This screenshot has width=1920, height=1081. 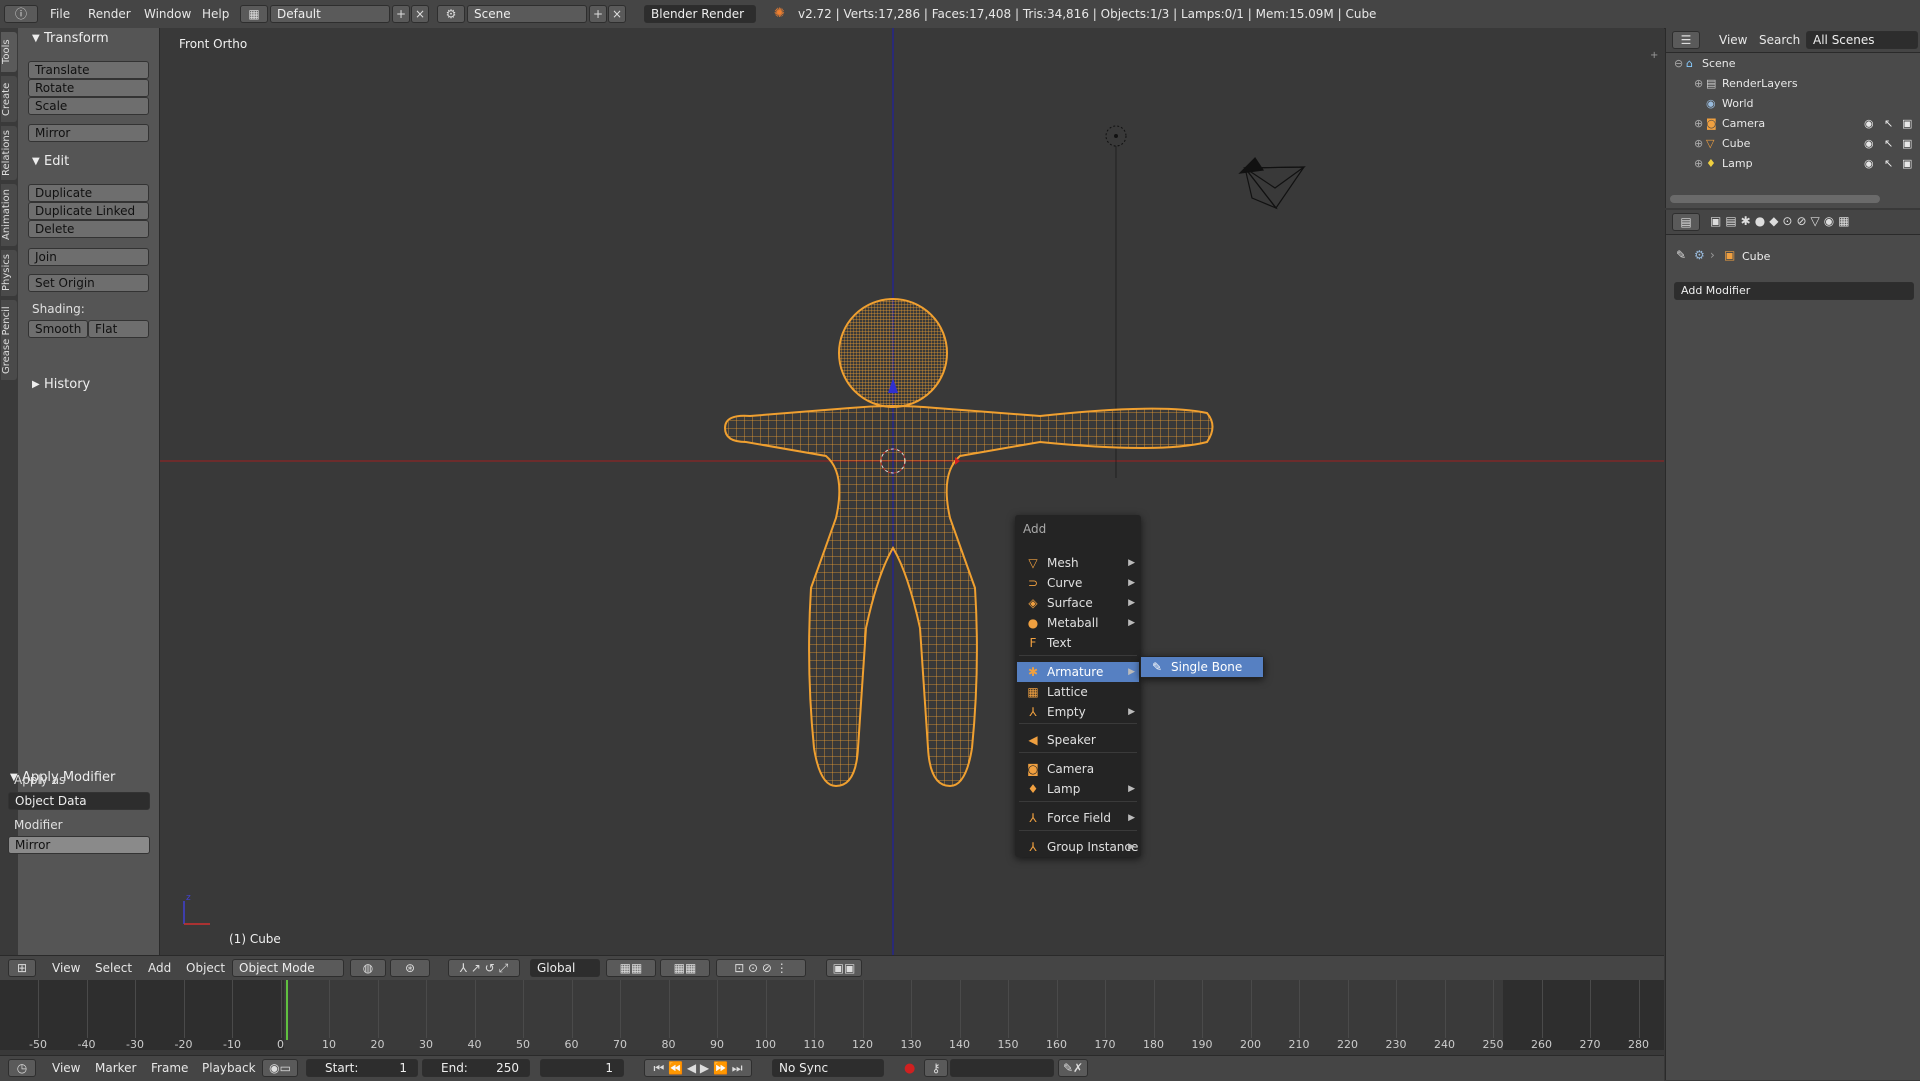 I want to click on manipulator-icons: ⅄ ↗ ↺ ⤢, so click(x=484, y=968).